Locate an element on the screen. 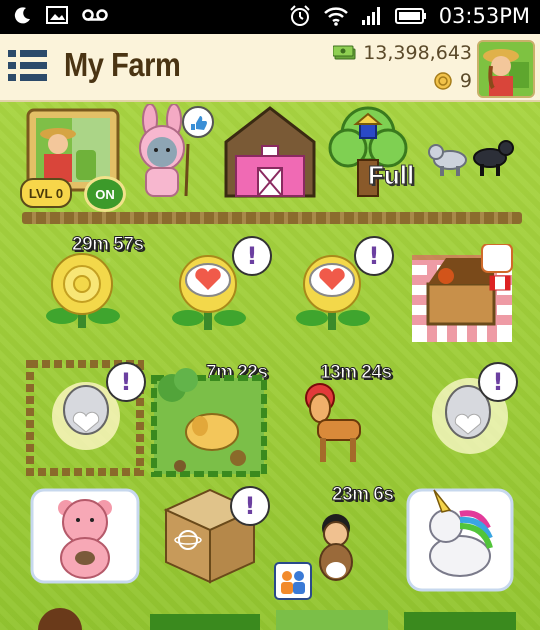  app-header: My Farm 13,398,643 9 is located at coordinates (270, 68).